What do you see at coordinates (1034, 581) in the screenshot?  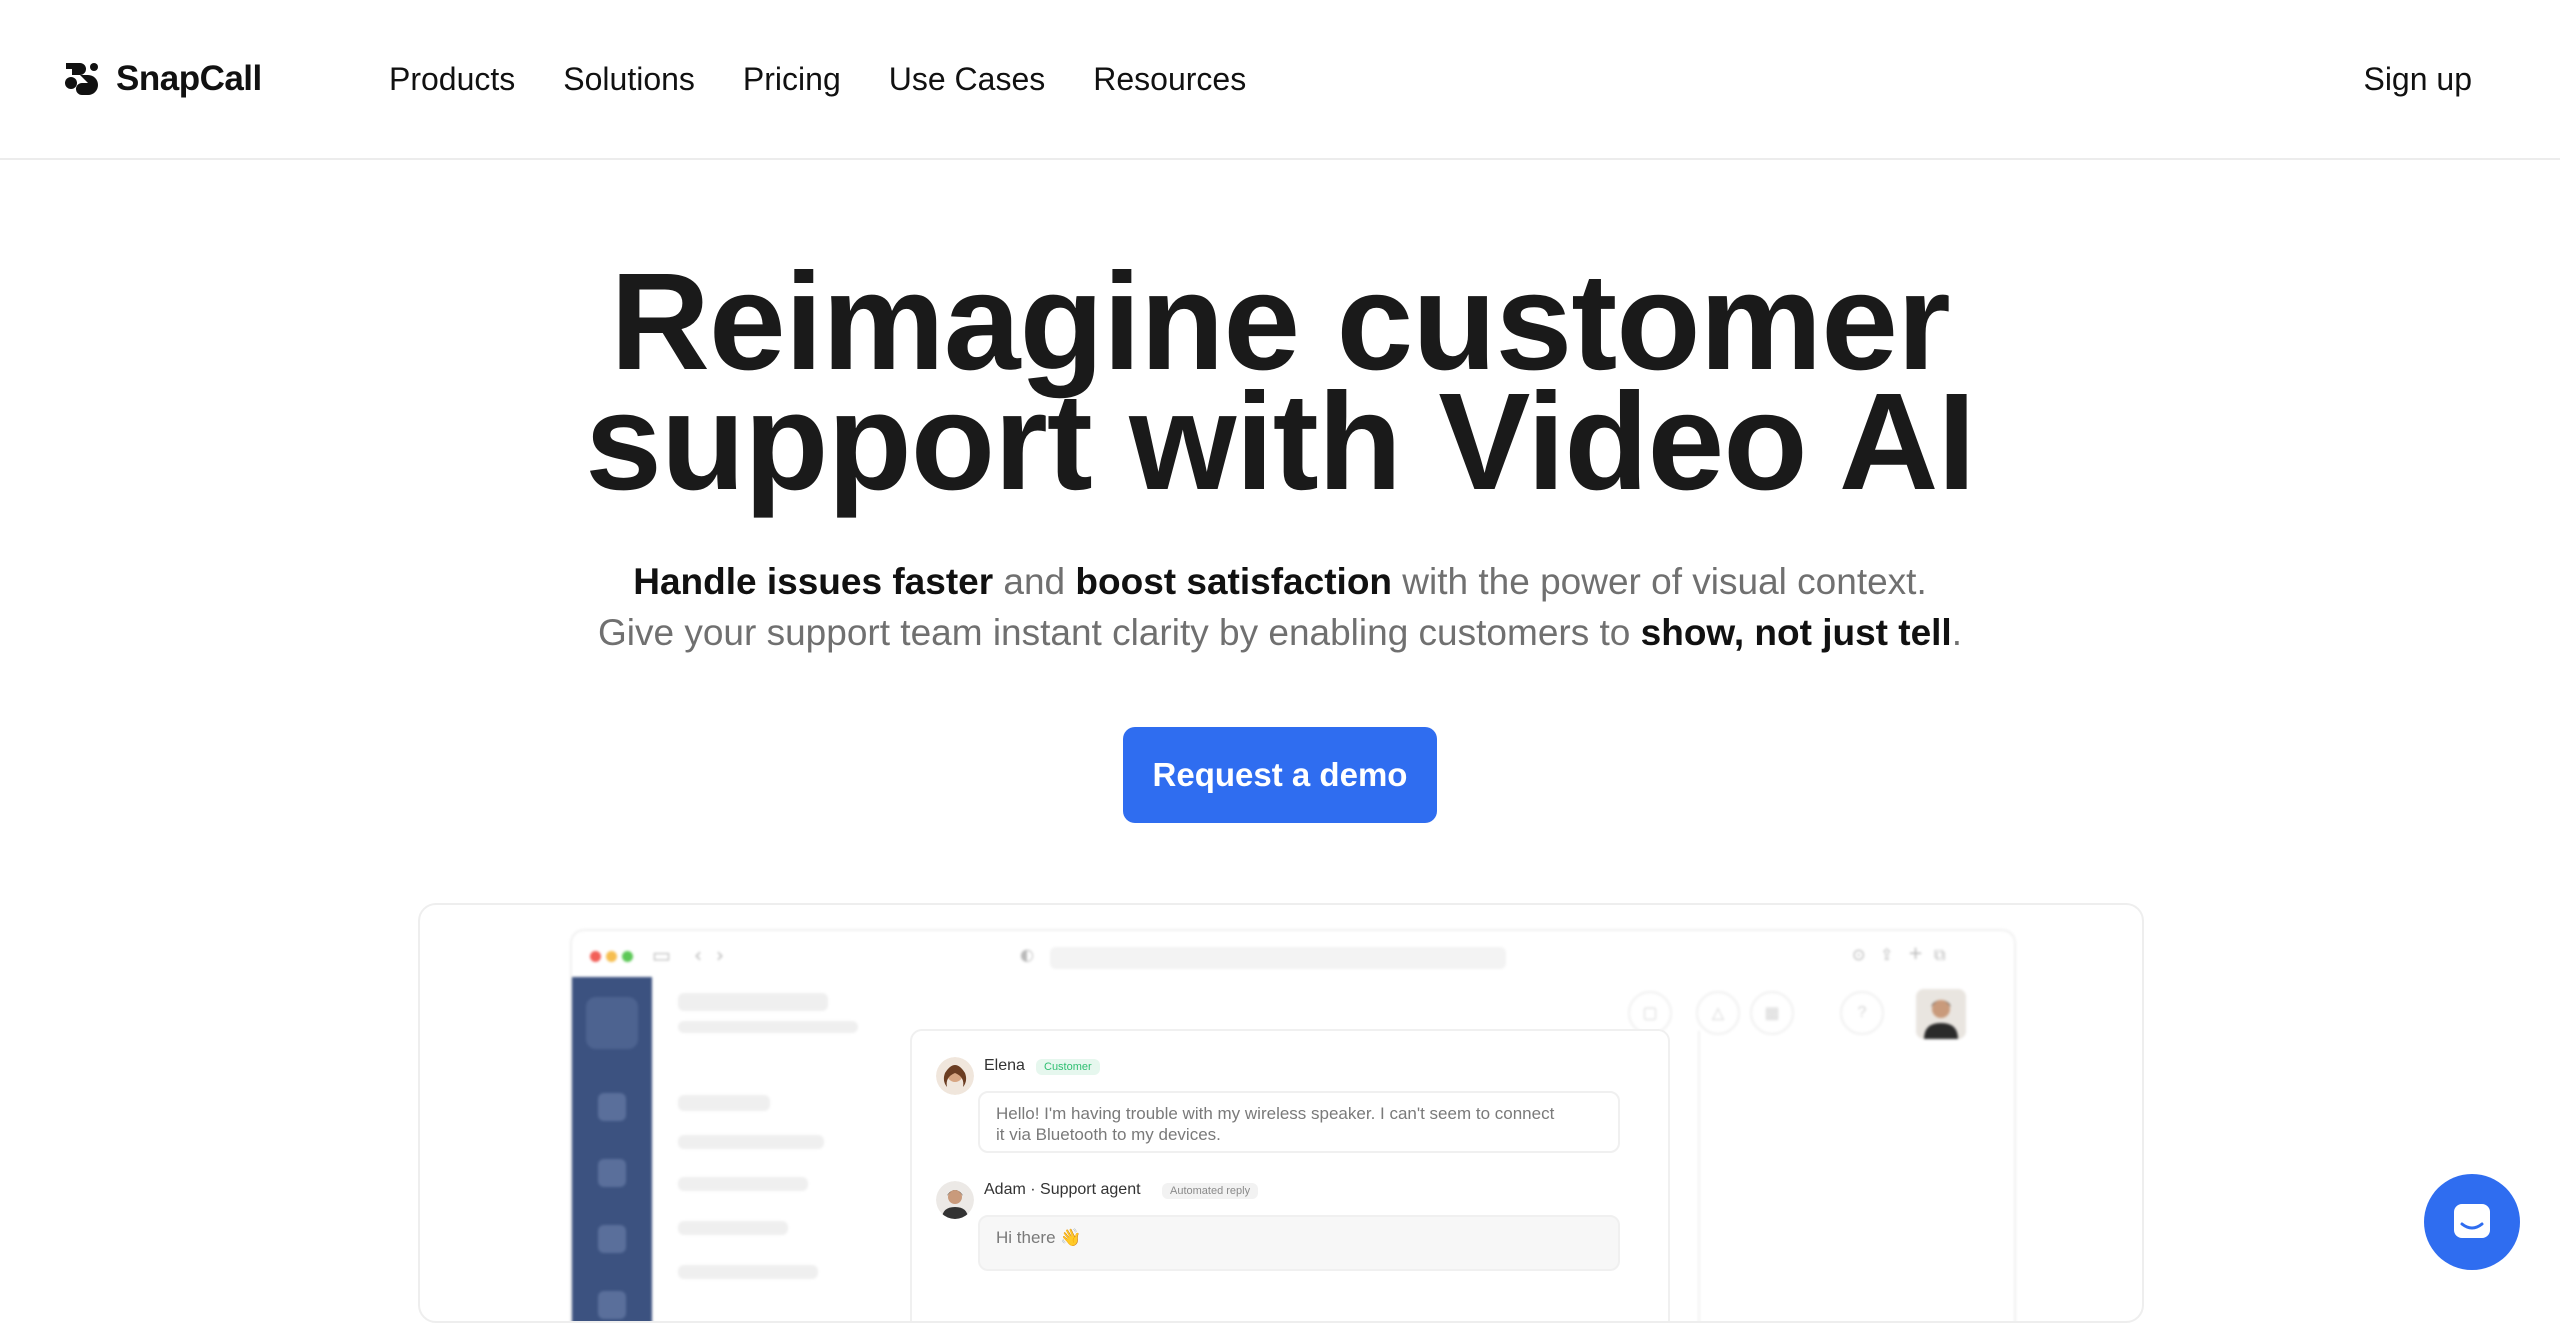 I see `sub-text: and` at bounding box center [1034, 581].